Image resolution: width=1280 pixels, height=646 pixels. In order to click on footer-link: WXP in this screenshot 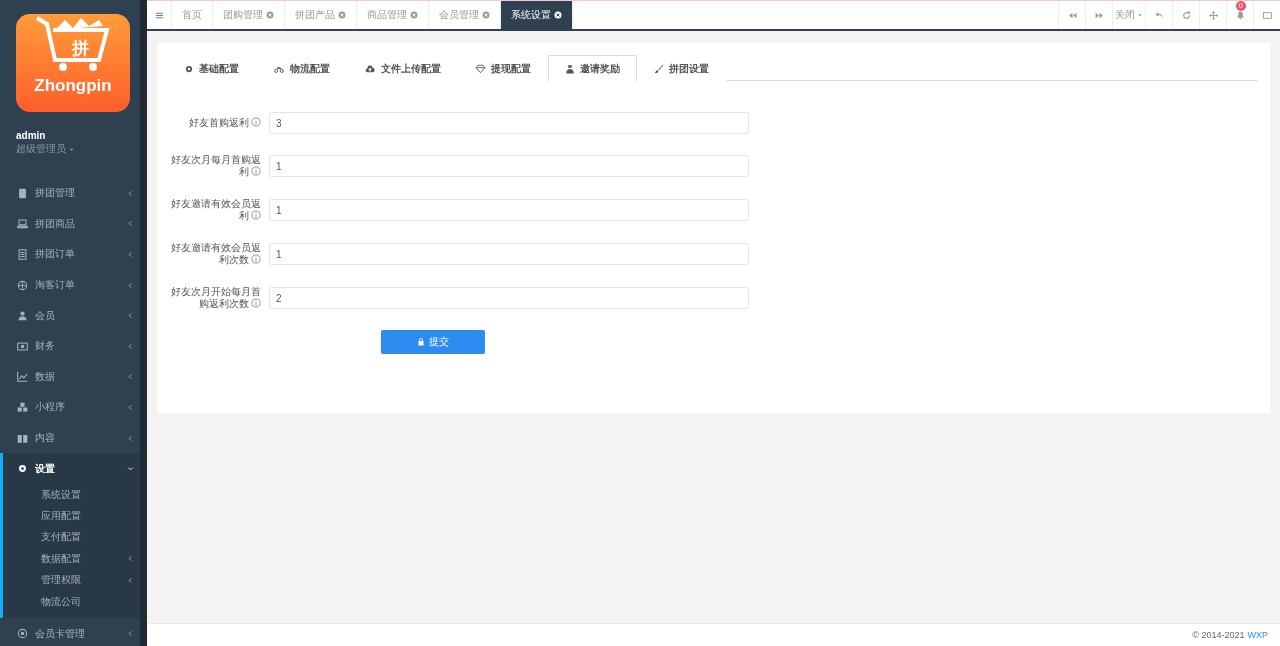, I will do `click(1257, 635)`.